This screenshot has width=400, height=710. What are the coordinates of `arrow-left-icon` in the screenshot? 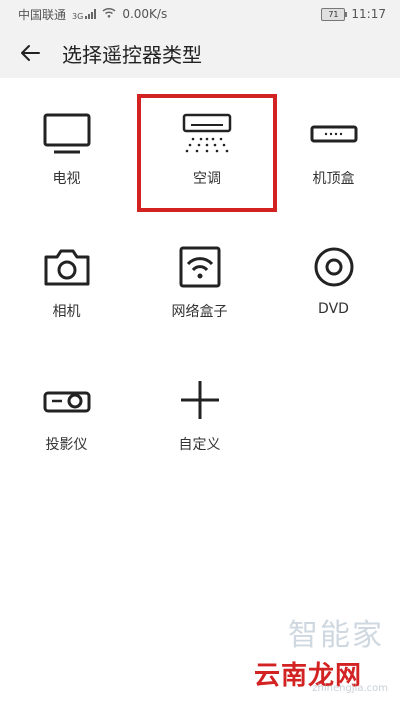 It's located at (30, 53).